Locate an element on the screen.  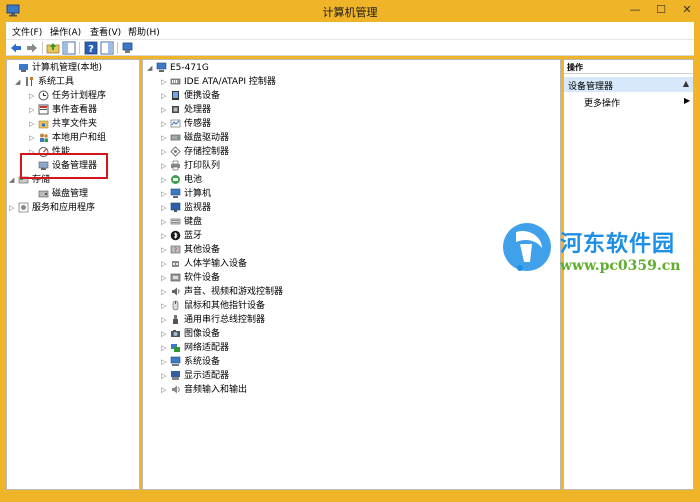
storage-controller-icon is located at coordinates (175, 151).